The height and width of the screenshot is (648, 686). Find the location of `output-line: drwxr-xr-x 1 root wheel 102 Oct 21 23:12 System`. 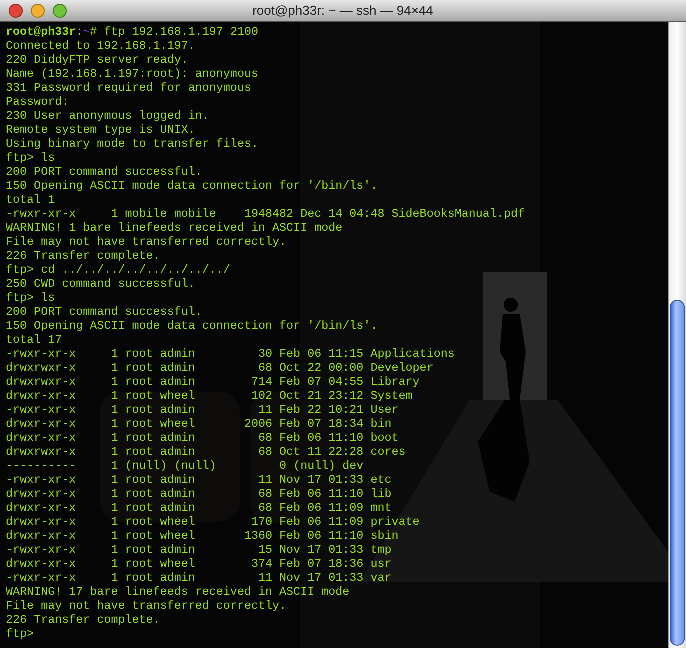

output-line: drwxr-xr-x 1 root wheel 102 Oct 21 23:12 System is located at coordinates (209, 396).